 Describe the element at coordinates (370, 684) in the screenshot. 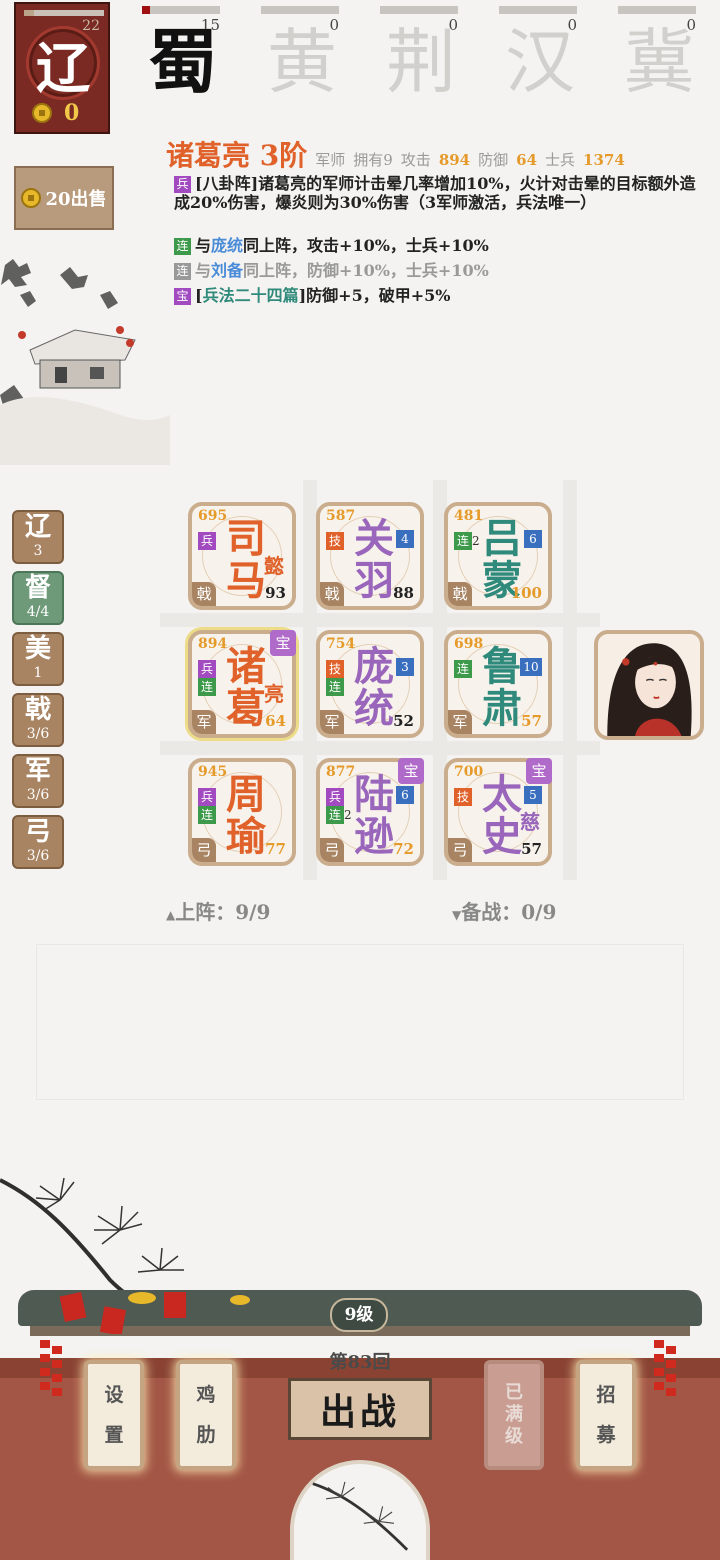

I see `hero-card-pangtong: 754 技 连 3 庞 统 军 52` at that location.